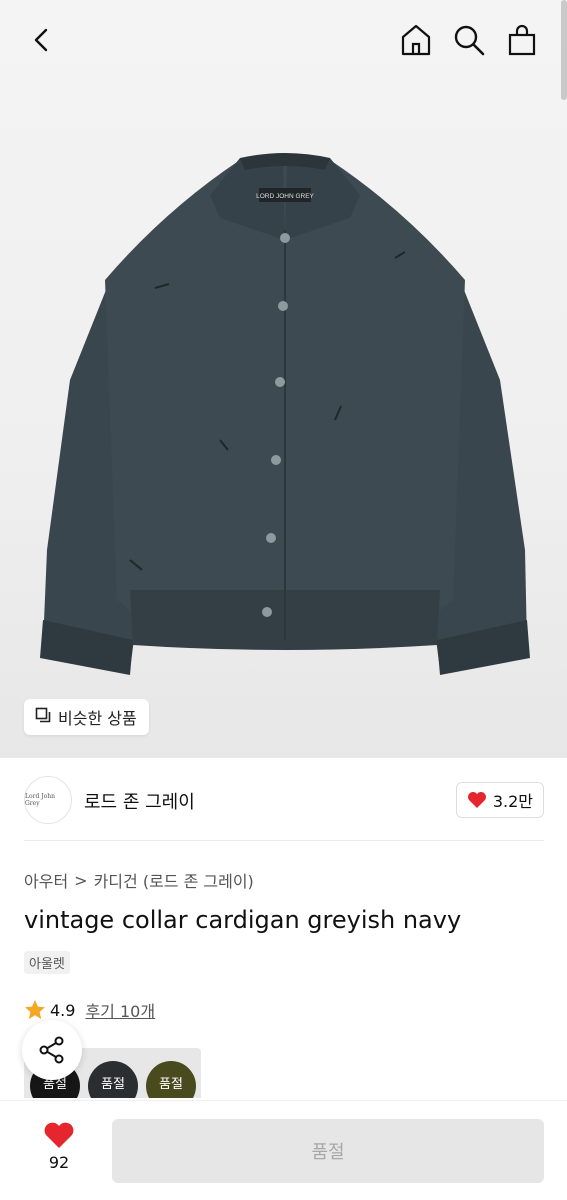 The width and height of the screenshot is (567, 1200). I want to click on purchase-button: 품절, so click(328, 1151).